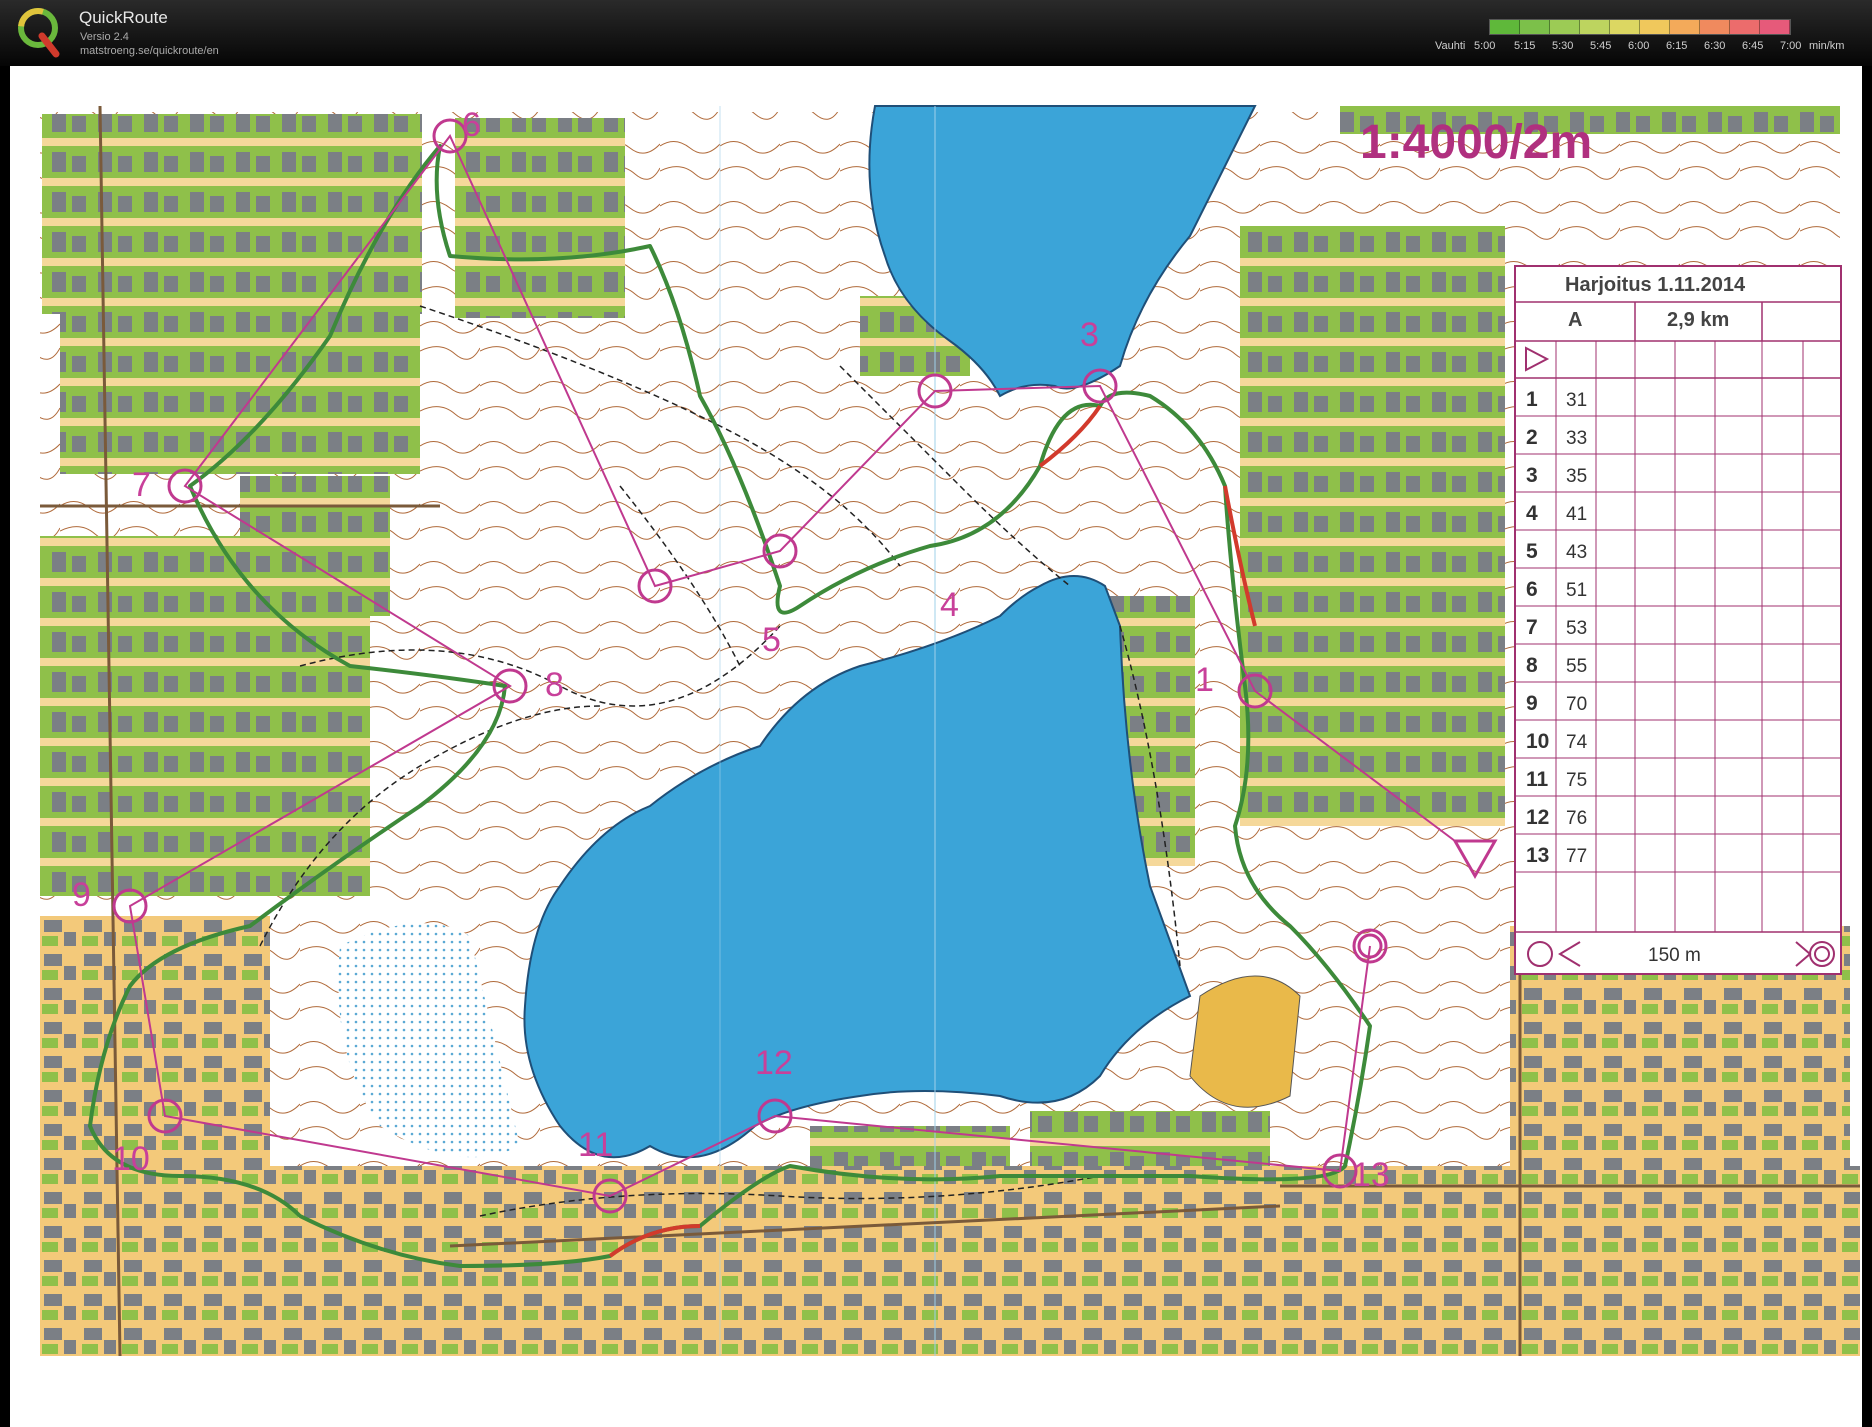 This screenshot has height=1427, width=1872. I want to click on description-control-code: 76, so click(1576, 818).